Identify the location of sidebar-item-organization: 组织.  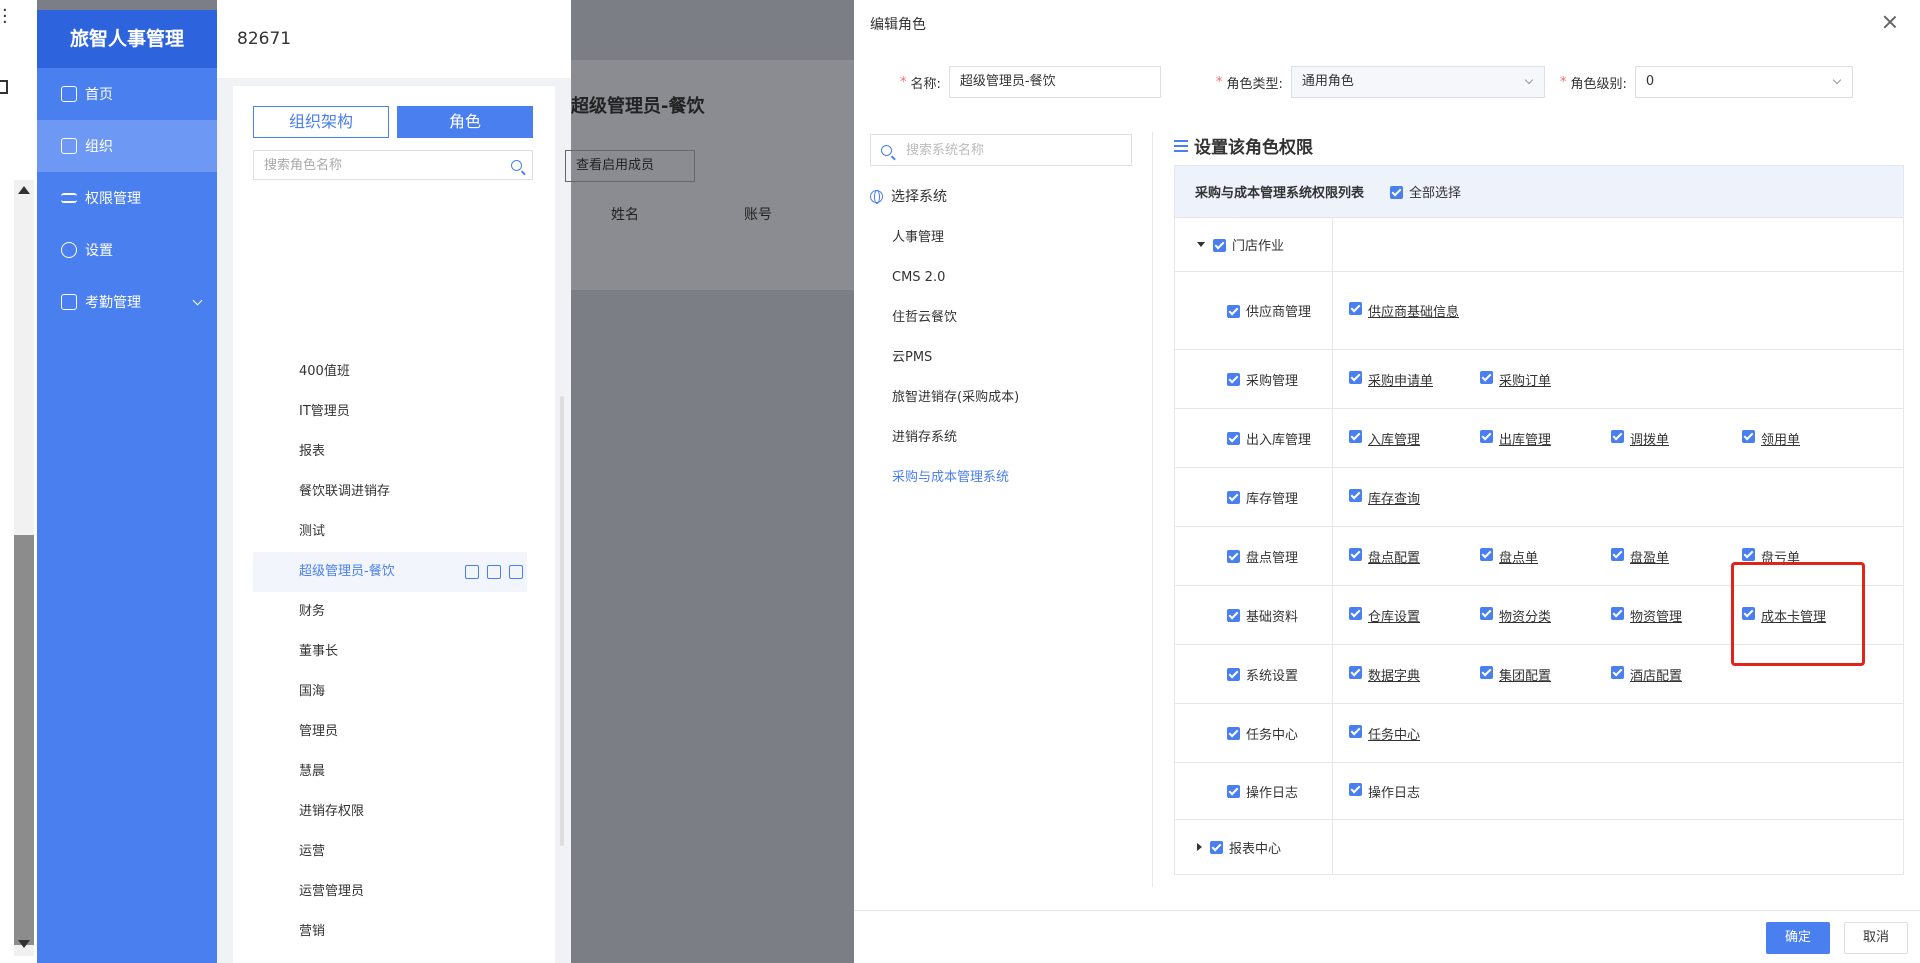
(127, 146).